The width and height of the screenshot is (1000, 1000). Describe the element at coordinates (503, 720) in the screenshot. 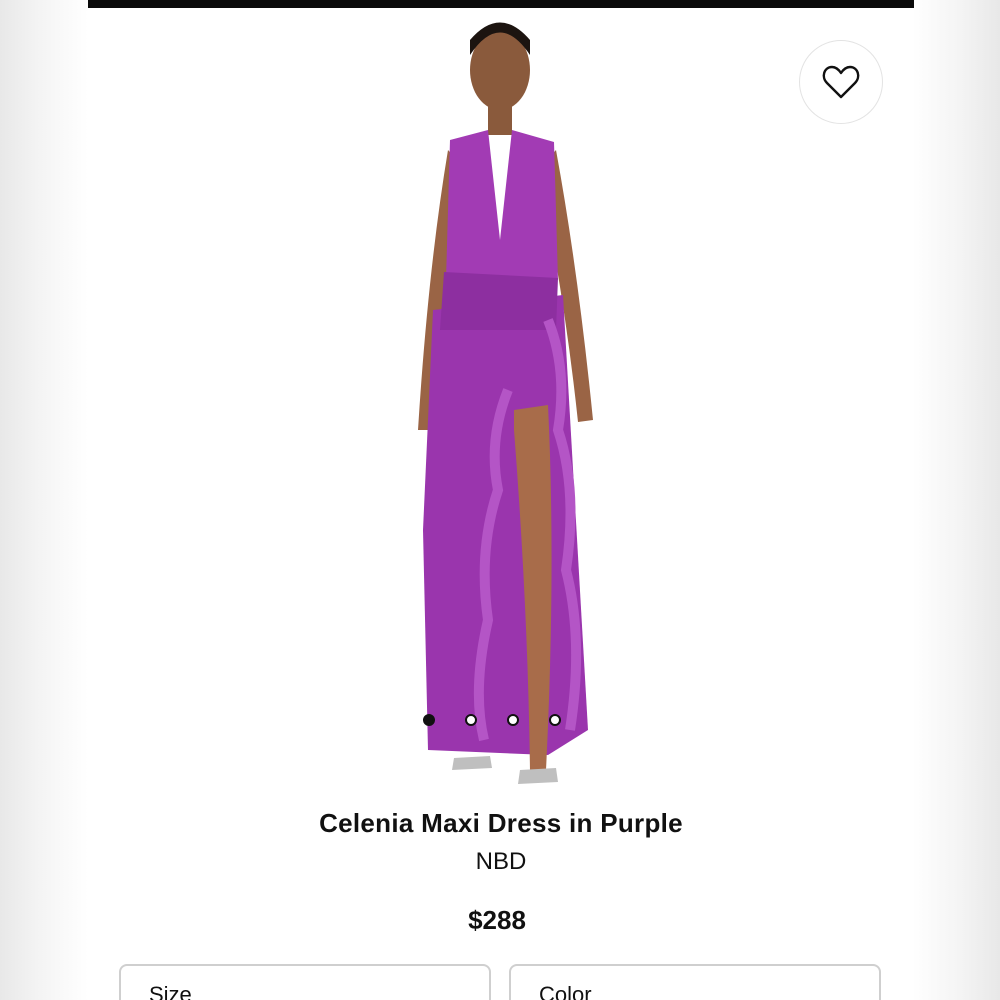

I see `image-carousel-dots` at that location.